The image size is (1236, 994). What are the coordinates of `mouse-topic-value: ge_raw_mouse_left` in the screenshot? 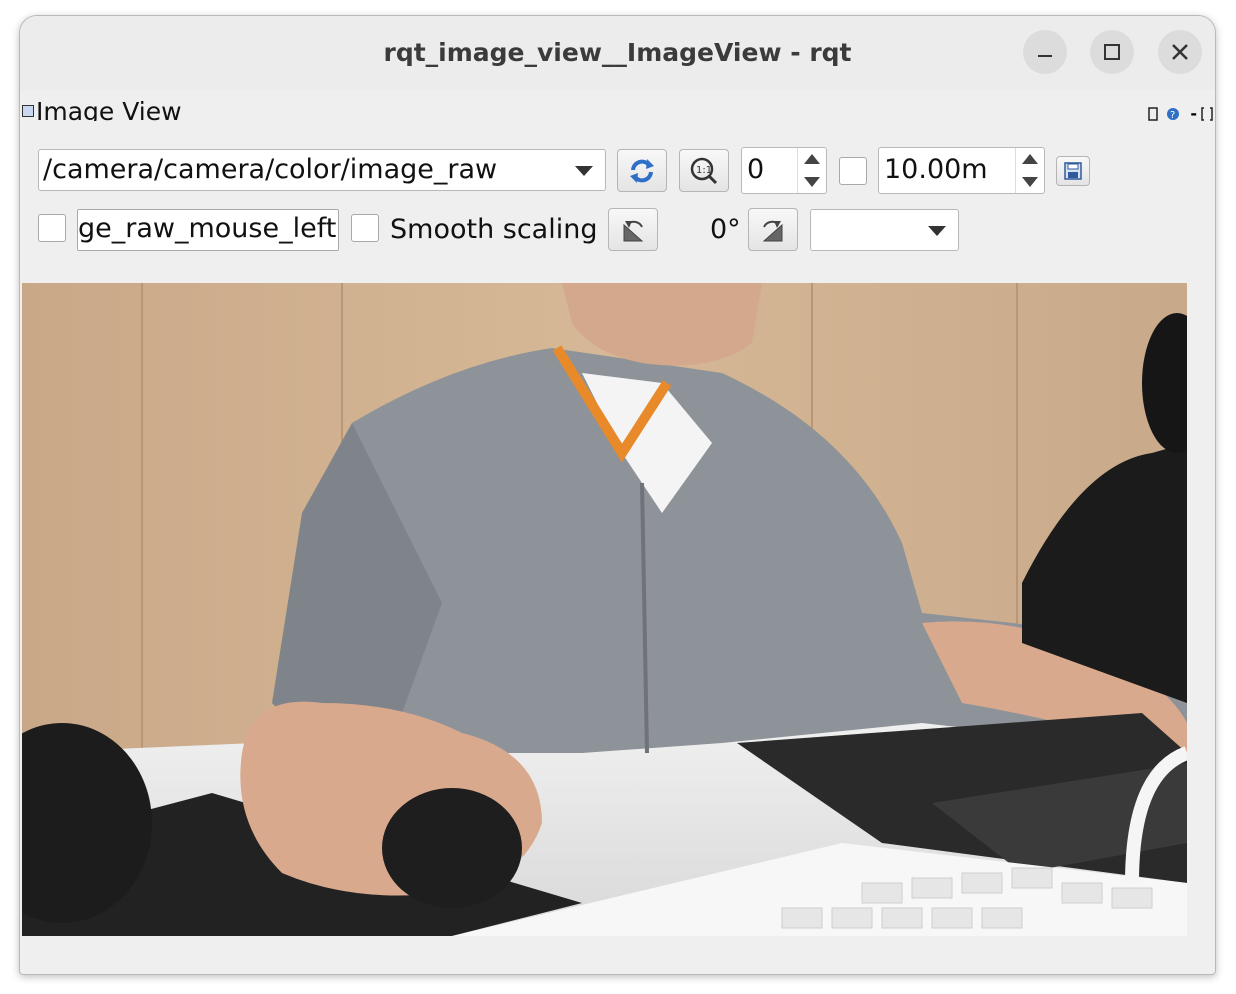 It's located at (207, 228).